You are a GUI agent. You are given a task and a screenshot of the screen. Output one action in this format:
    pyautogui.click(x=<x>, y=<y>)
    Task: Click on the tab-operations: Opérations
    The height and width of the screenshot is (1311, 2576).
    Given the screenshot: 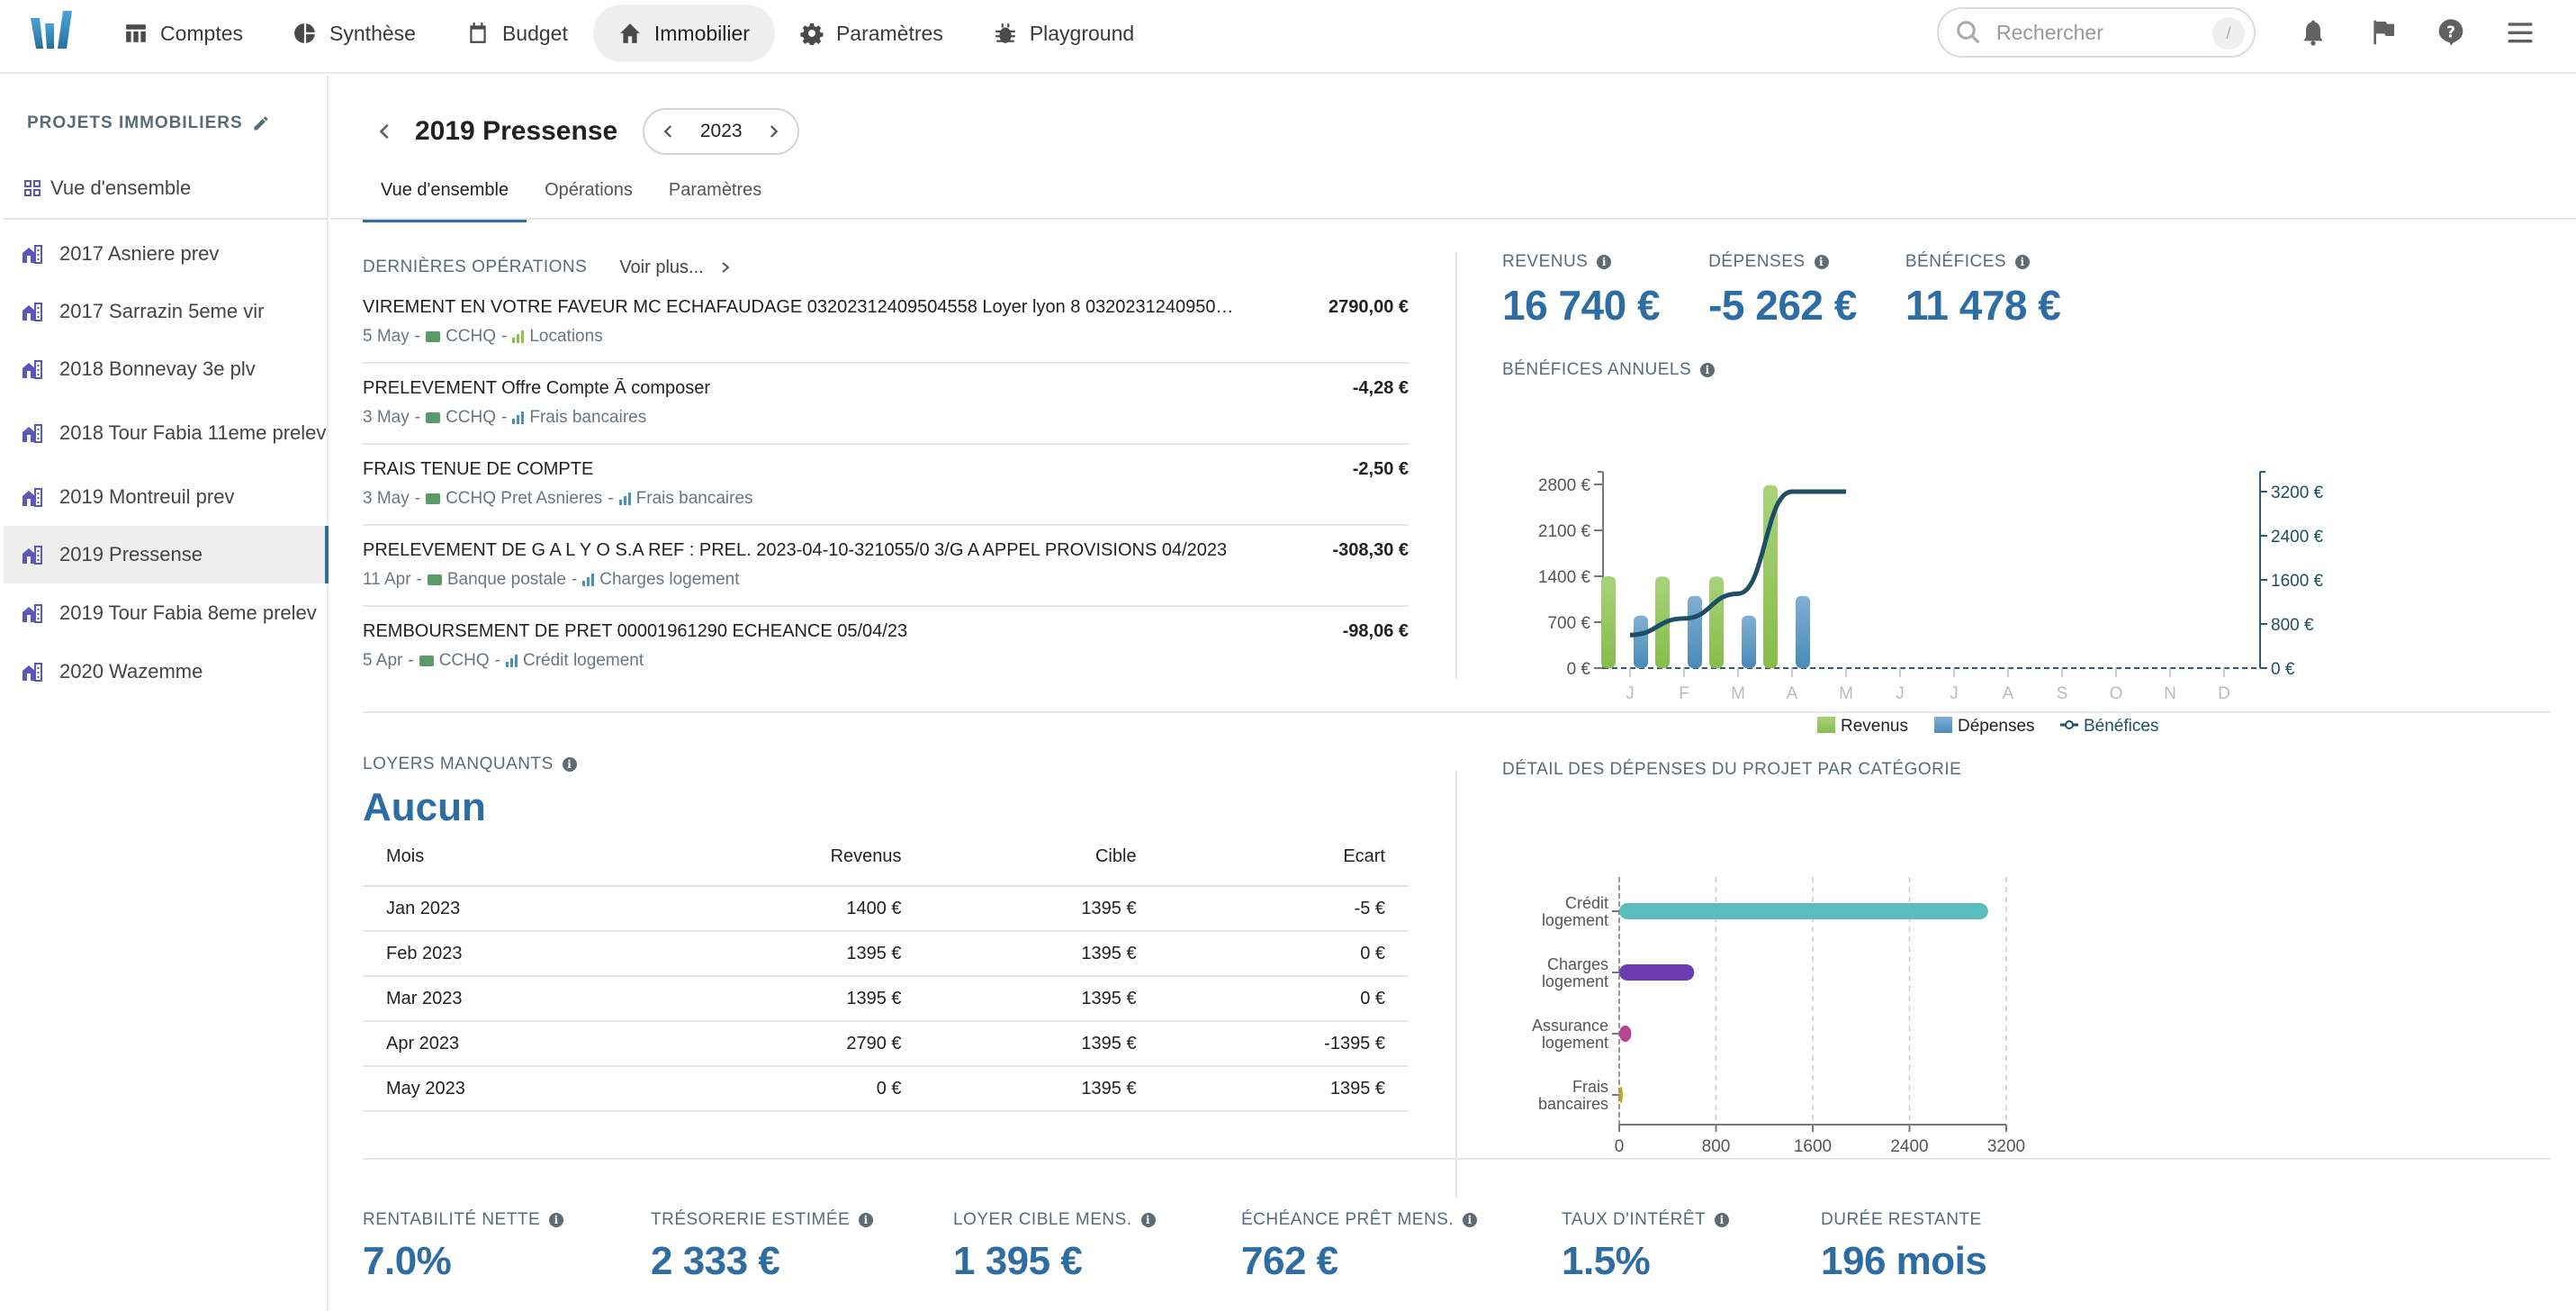 What is the action you would take?
    pyautogui.click(x=589, y=195)
    